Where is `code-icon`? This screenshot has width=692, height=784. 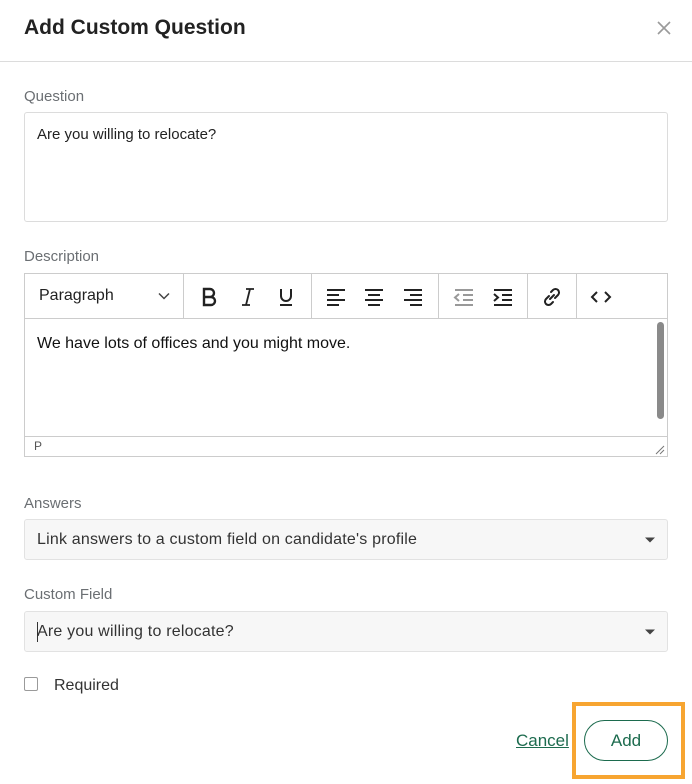 code-icon is located at coordinates (601, 297).